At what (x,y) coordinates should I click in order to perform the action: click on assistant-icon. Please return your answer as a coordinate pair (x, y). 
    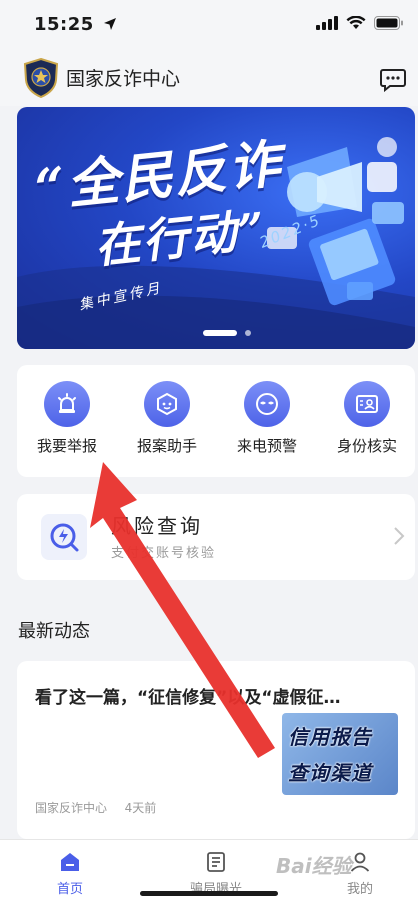
    Looking at the image, I should click on (167, 404).